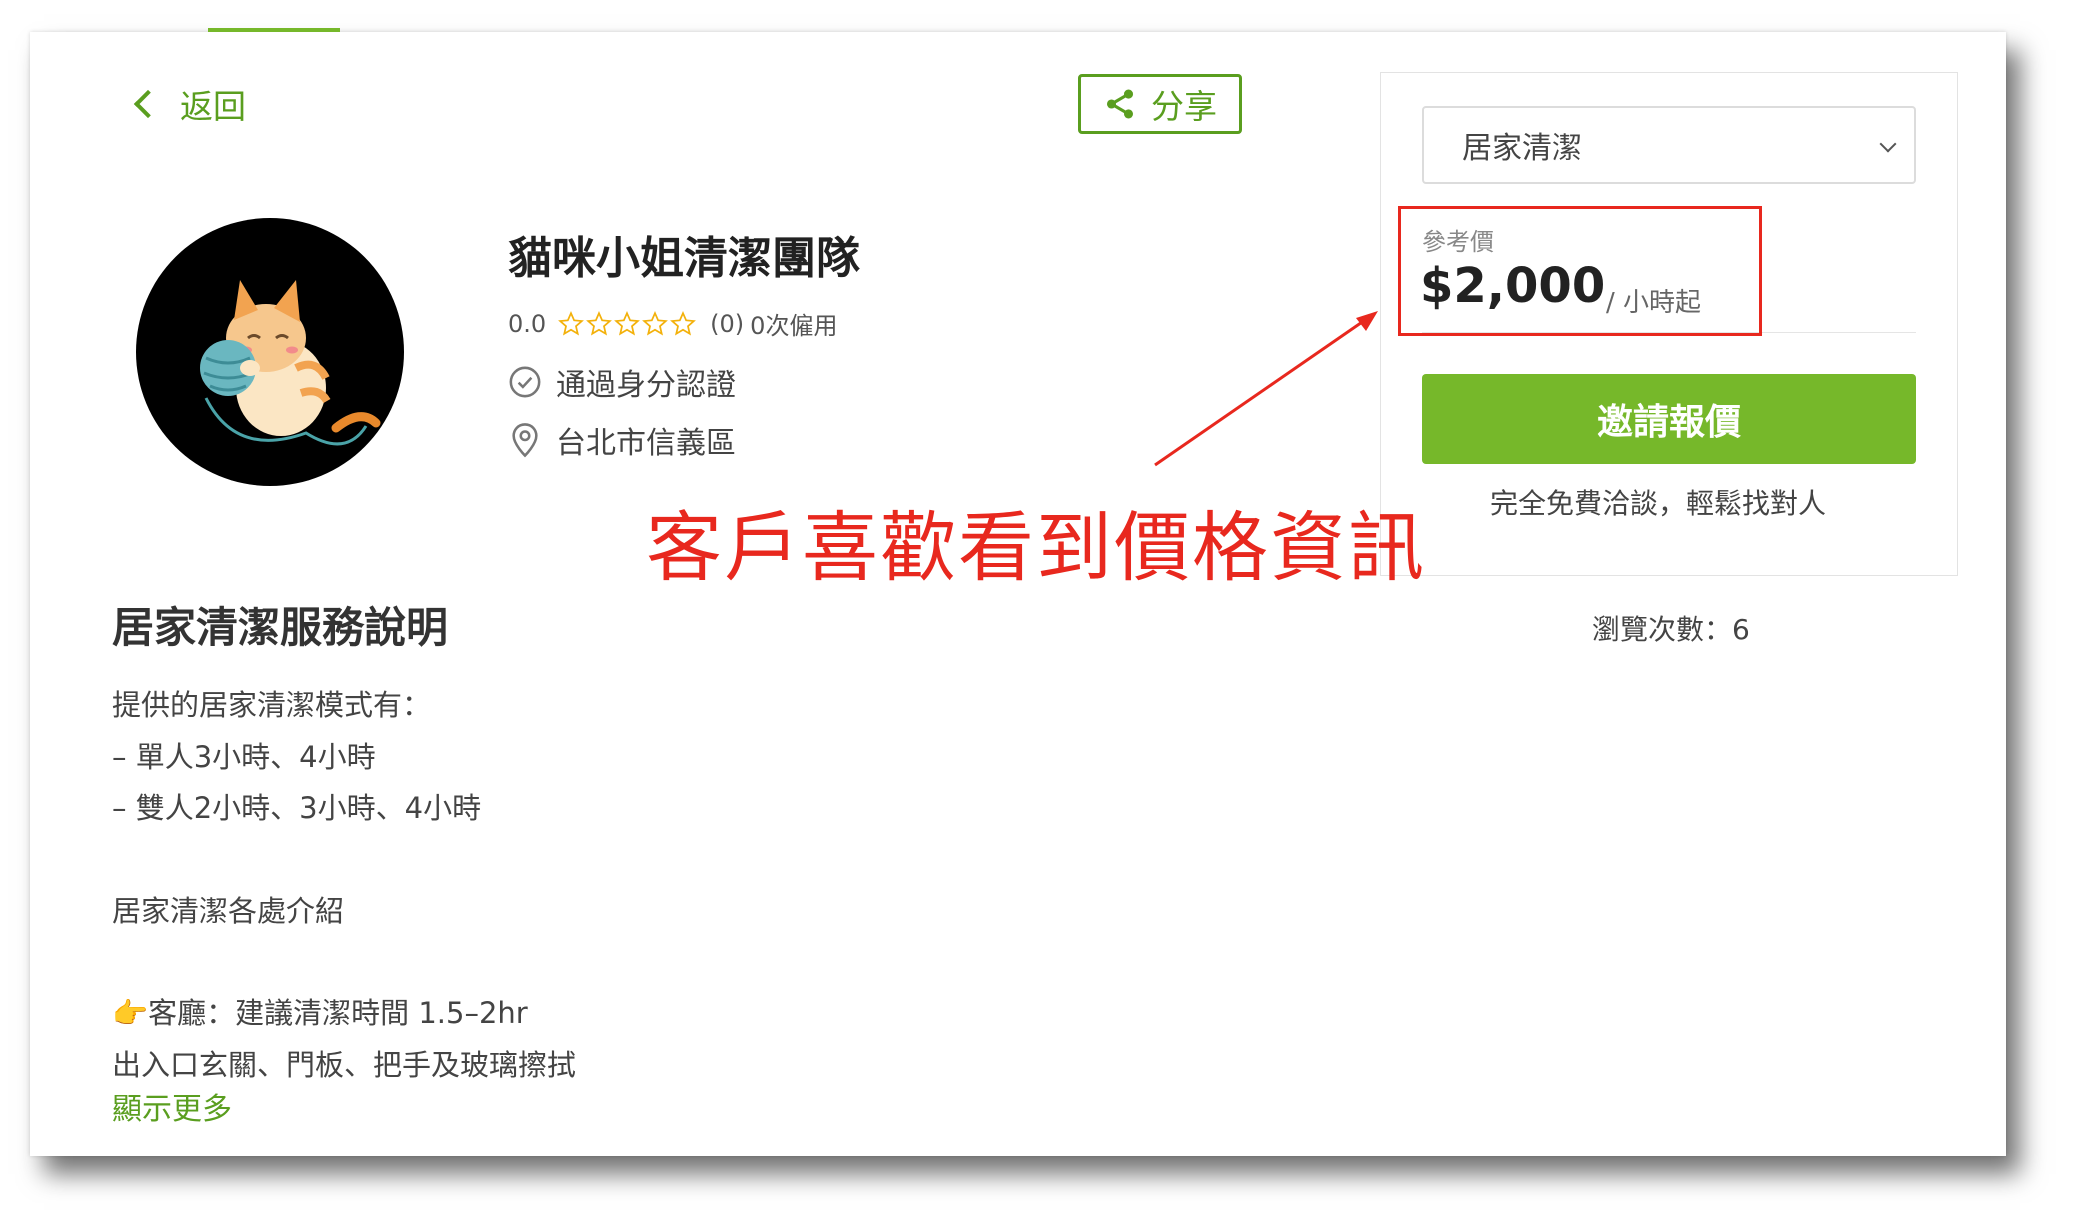  Describe the element at coordinates (1036, 547) in the screenshot. I see `annotation-text: 客戶喜歡看到價格資訊` at that location.